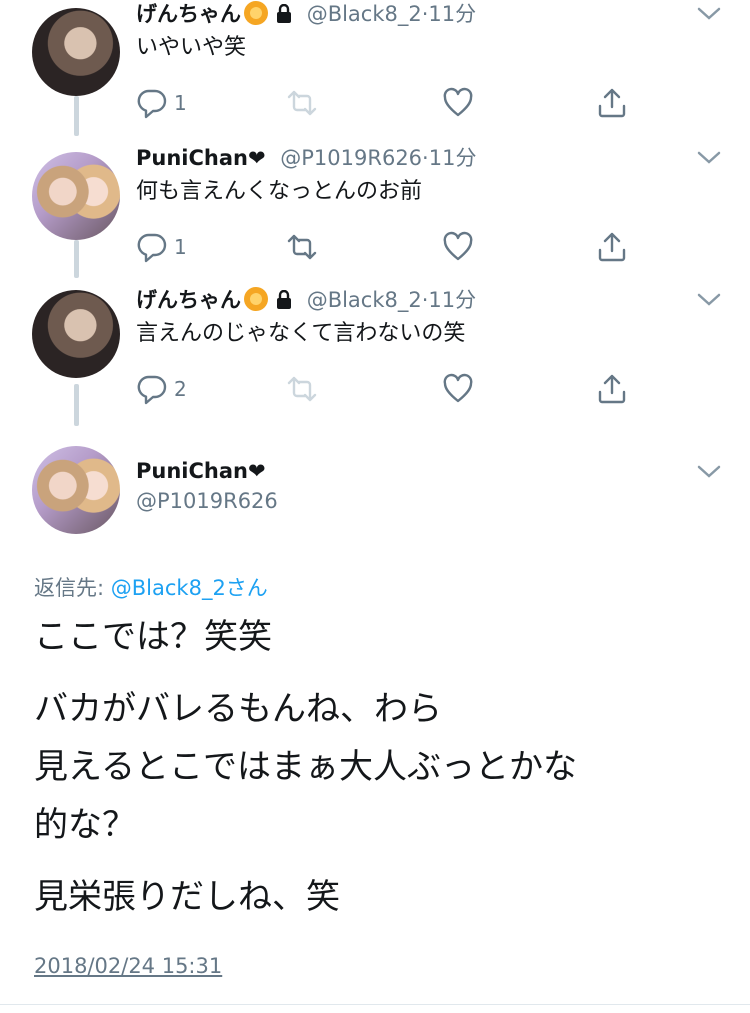 The width and height of the screenshot is (750, 1013). Describe the element at coordinates (191, 47) in the screenshot. I see `tweet-text: いやいや笑` at that location.